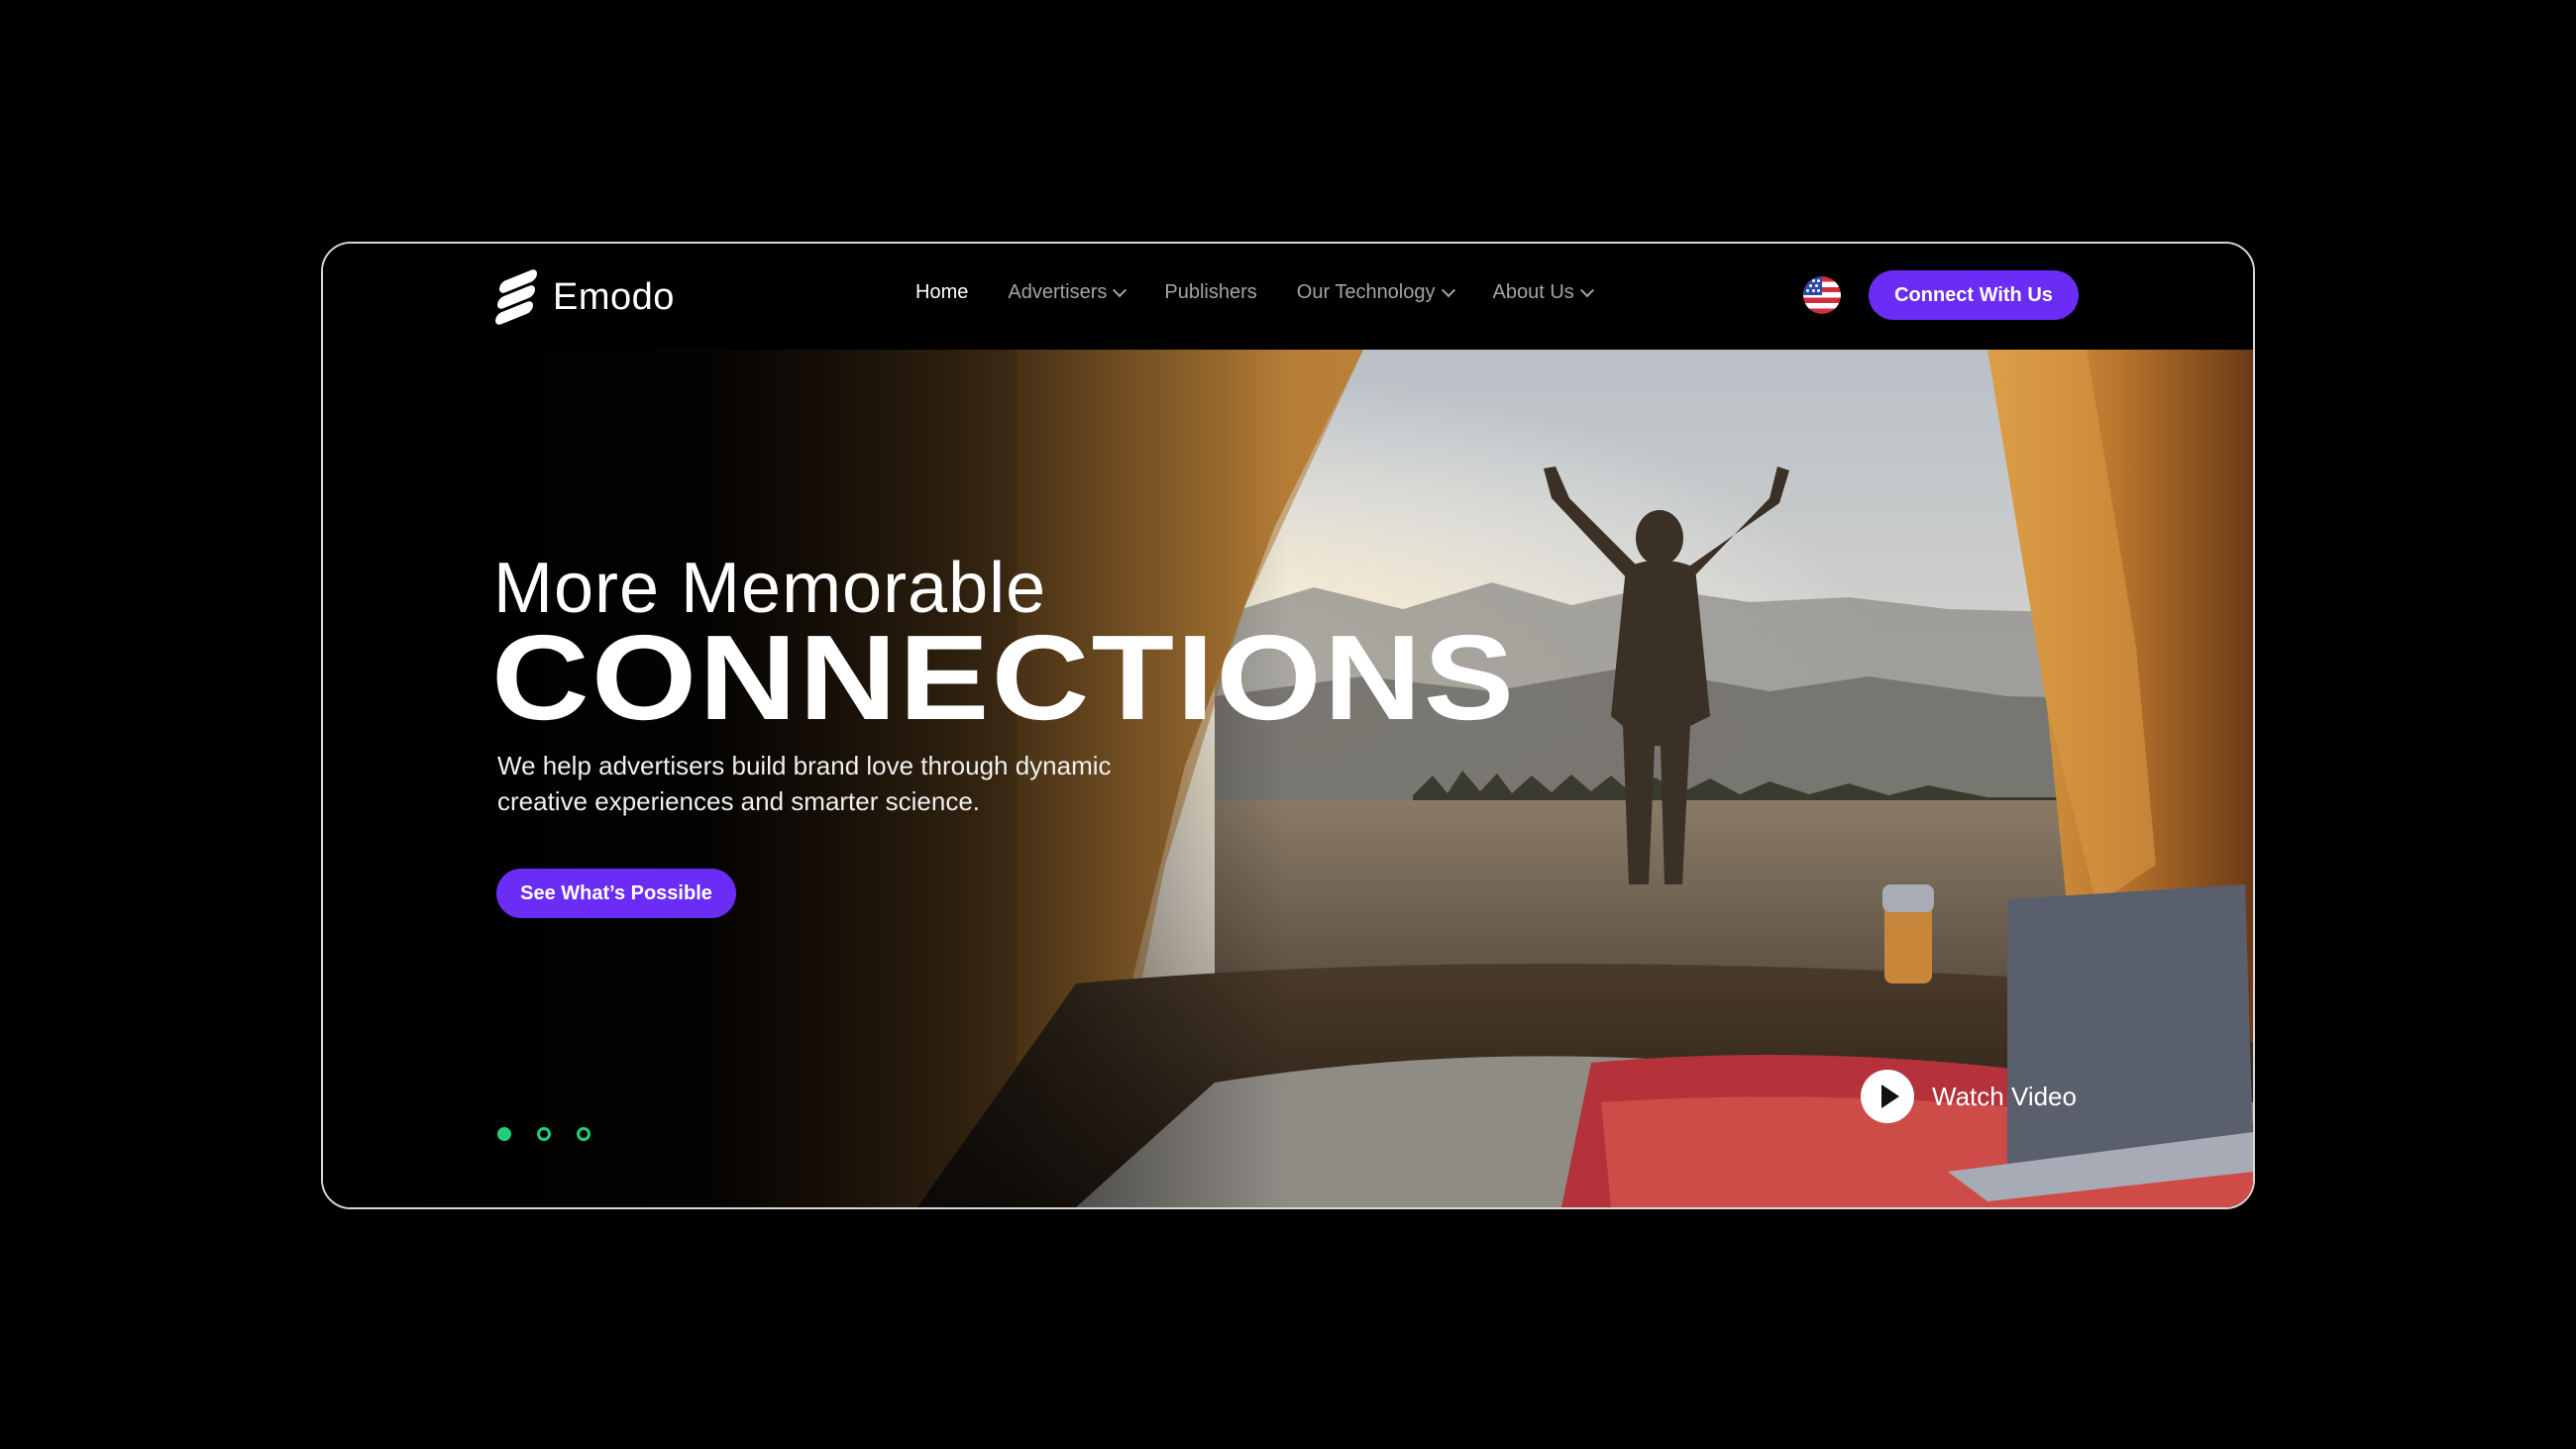  I want to click on watch-video-label: Watch Video, so click(2004, 1096).